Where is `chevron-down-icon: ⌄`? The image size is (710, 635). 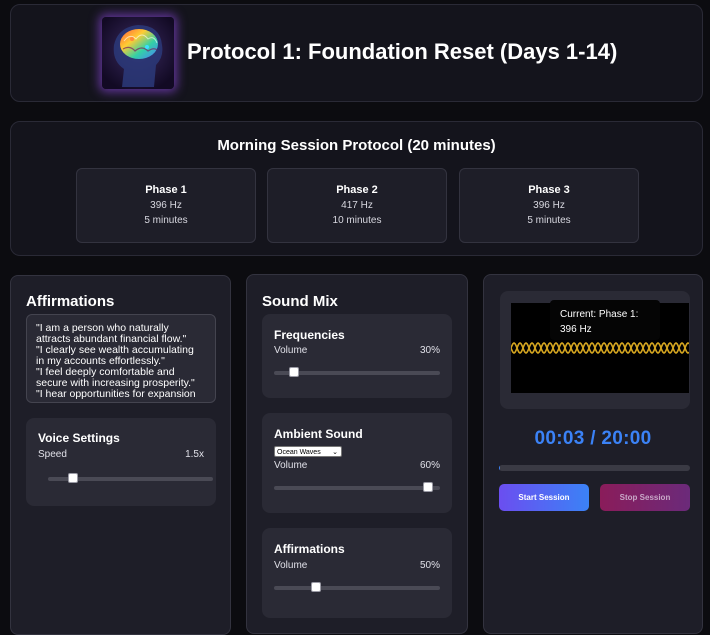 chevron-down-icon: ⌄ is located at coordinates (335, 452).